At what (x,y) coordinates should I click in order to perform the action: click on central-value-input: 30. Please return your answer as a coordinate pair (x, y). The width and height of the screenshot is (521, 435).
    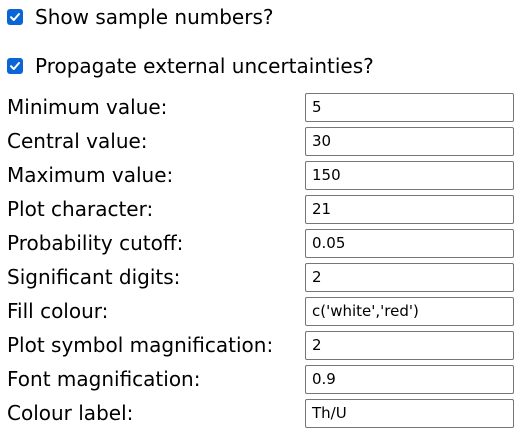
    Looking at the image, I should click on (409, 141).